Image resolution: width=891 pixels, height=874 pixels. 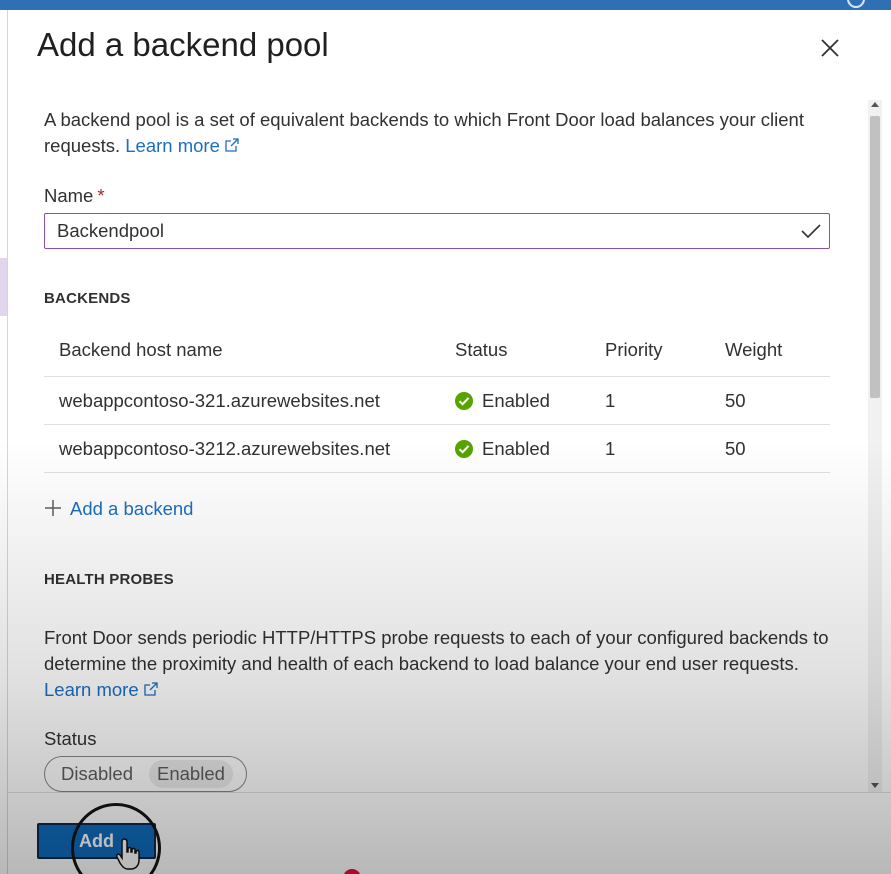 I want to click on probes-learn-more-link: Learn more, so click(x=101, y=689).